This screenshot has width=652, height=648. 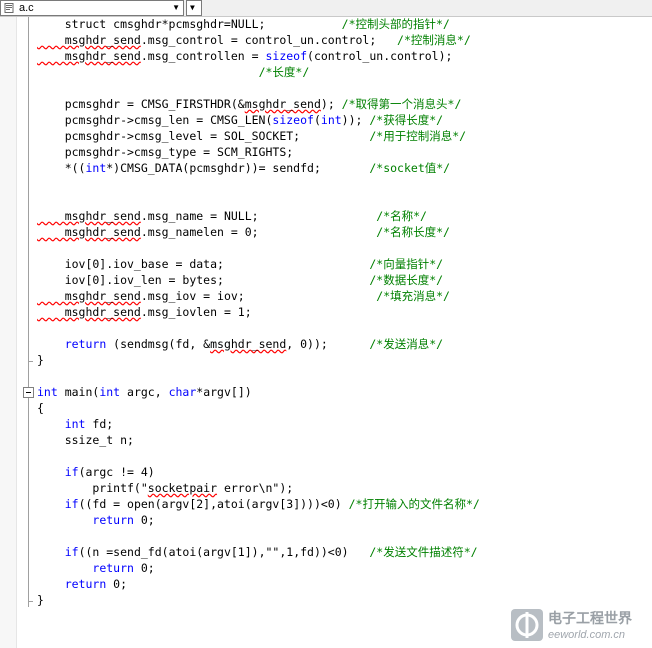 I want to click on code-comment: /*socket值*/, so click(x=410, y=168).